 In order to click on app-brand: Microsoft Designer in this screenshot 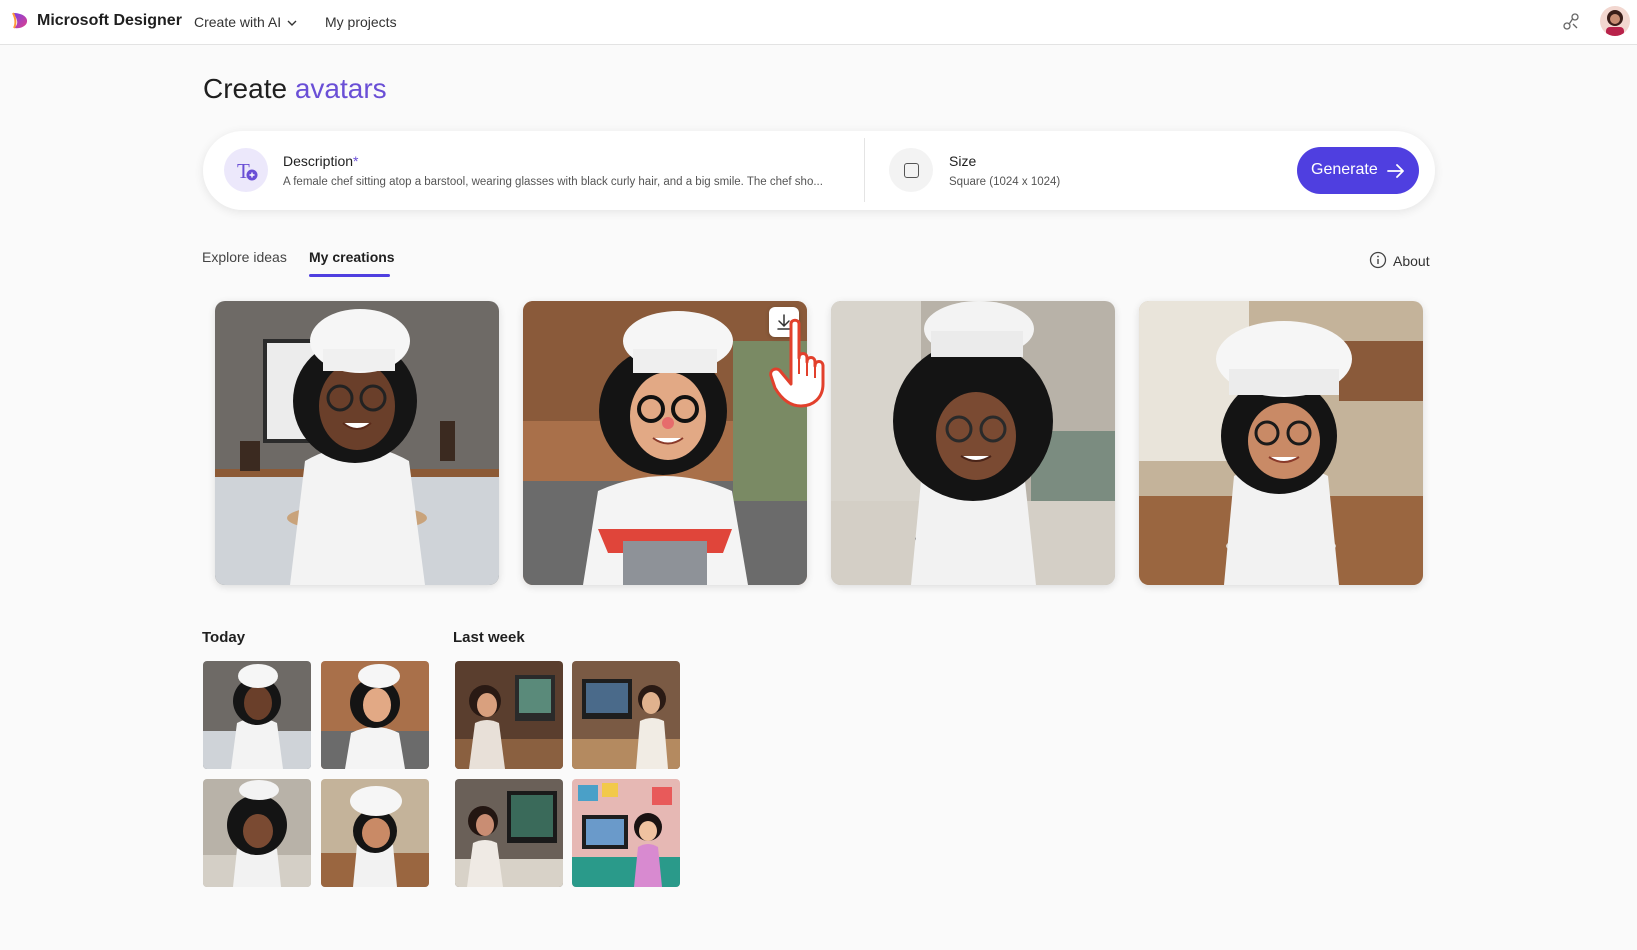, I will do `click(109, 21)`.